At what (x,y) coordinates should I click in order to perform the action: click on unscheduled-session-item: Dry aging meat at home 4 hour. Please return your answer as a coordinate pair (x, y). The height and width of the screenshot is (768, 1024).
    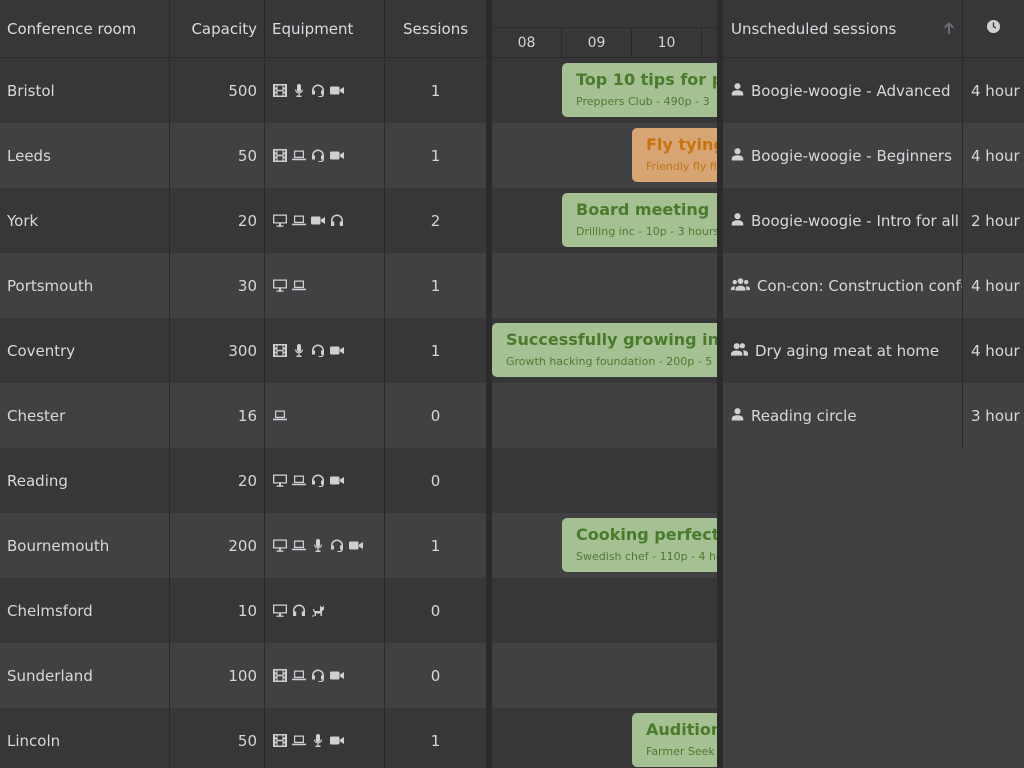
    Looking at the image, I should click on (873, 350).